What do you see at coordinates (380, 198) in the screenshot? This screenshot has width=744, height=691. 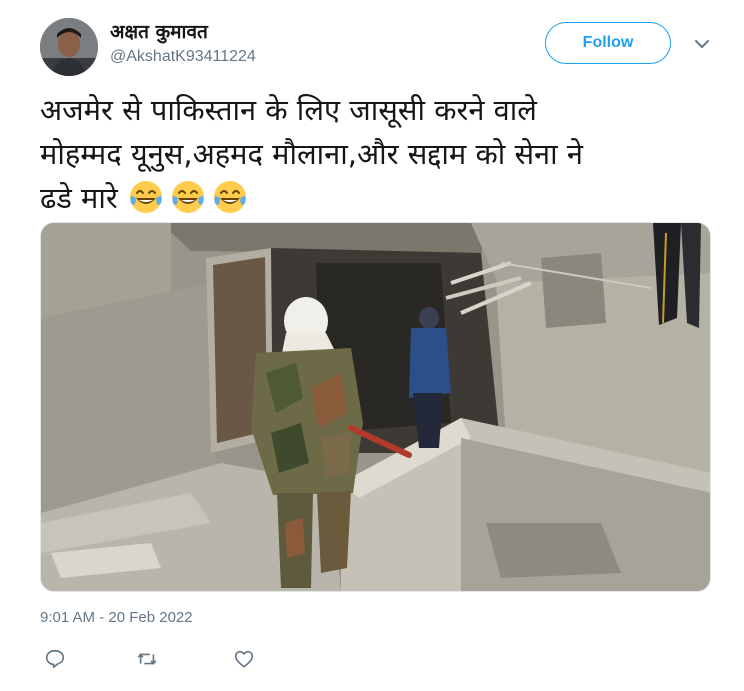 I see `tweet-text-line-3: ढडे मारे` at bounding box center [380, 198].